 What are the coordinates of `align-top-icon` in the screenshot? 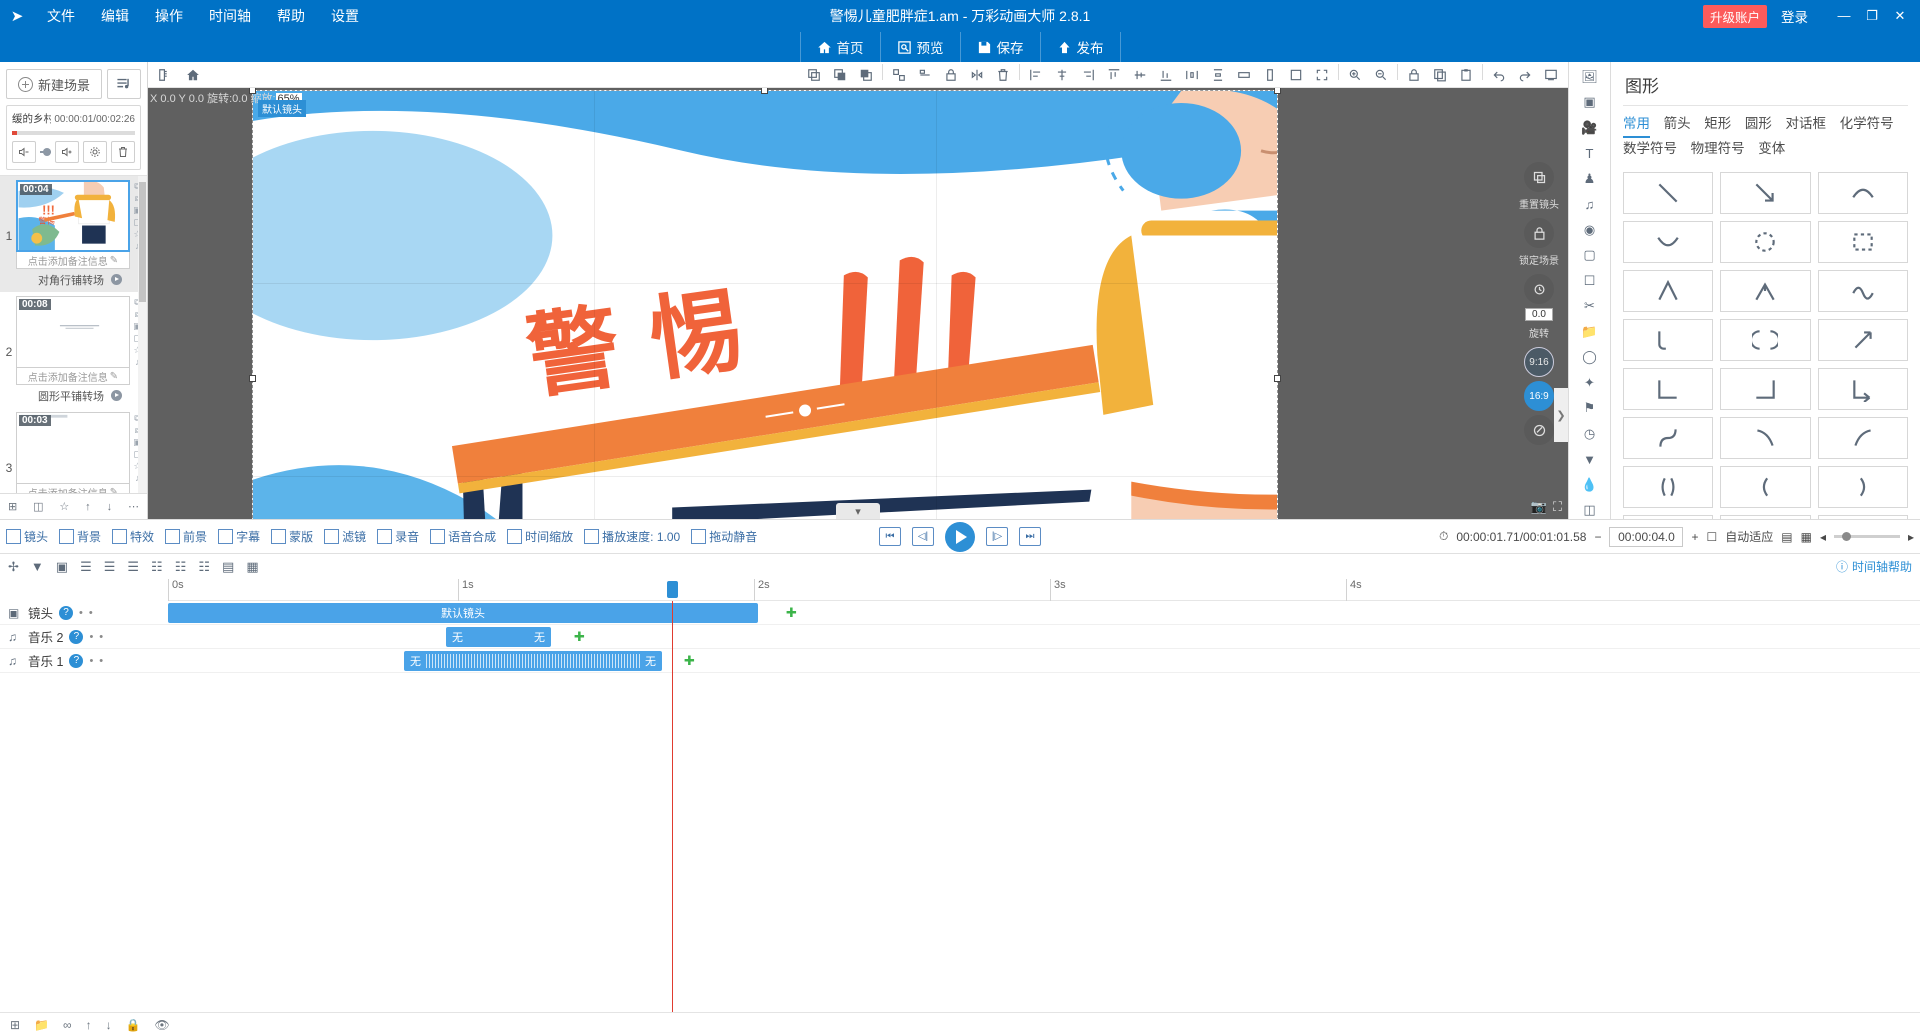 It's located at (1114, 75).